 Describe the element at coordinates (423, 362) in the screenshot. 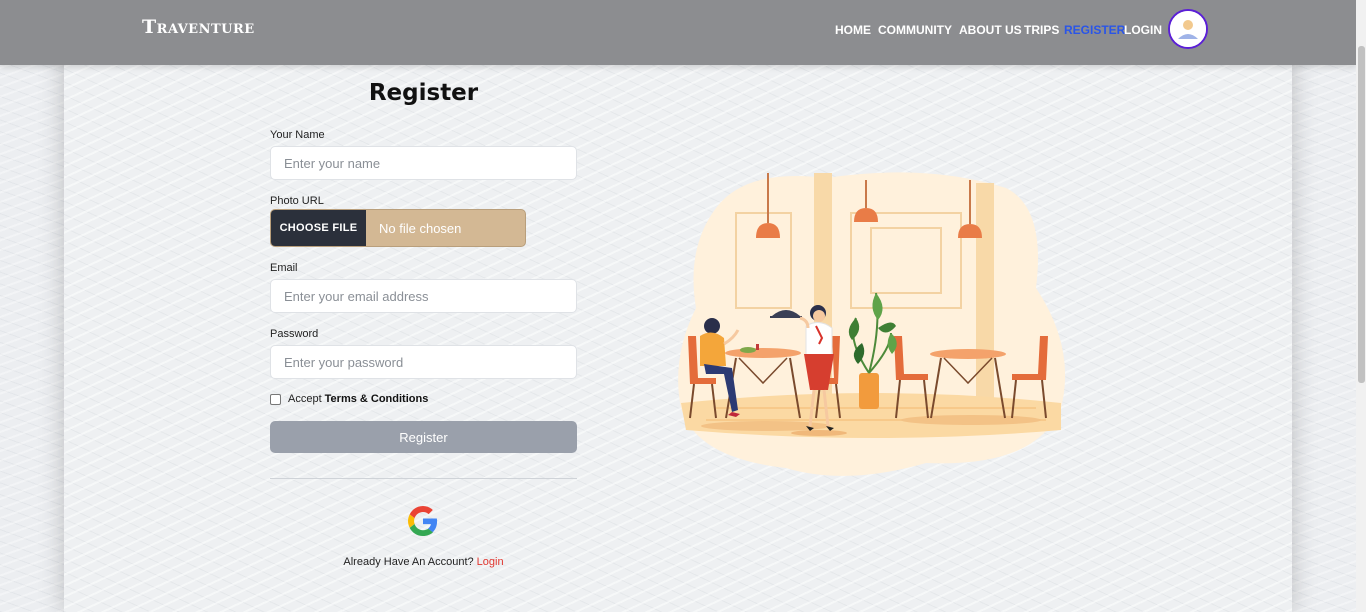

I see `password-input` at that location.